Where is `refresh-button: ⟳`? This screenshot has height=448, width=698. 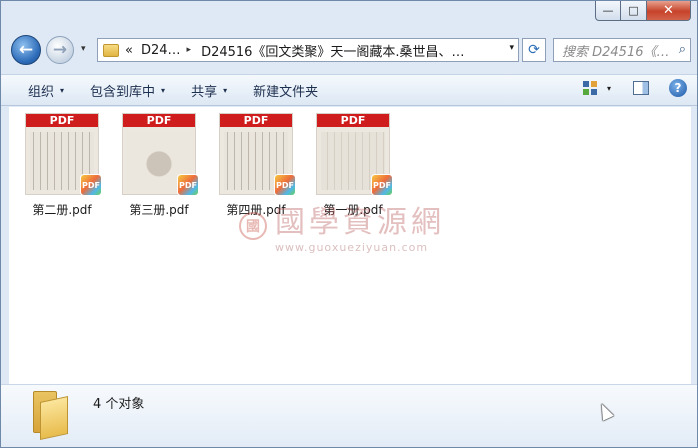
refresh-button: ⟳ is located at coordinates (534, 50).